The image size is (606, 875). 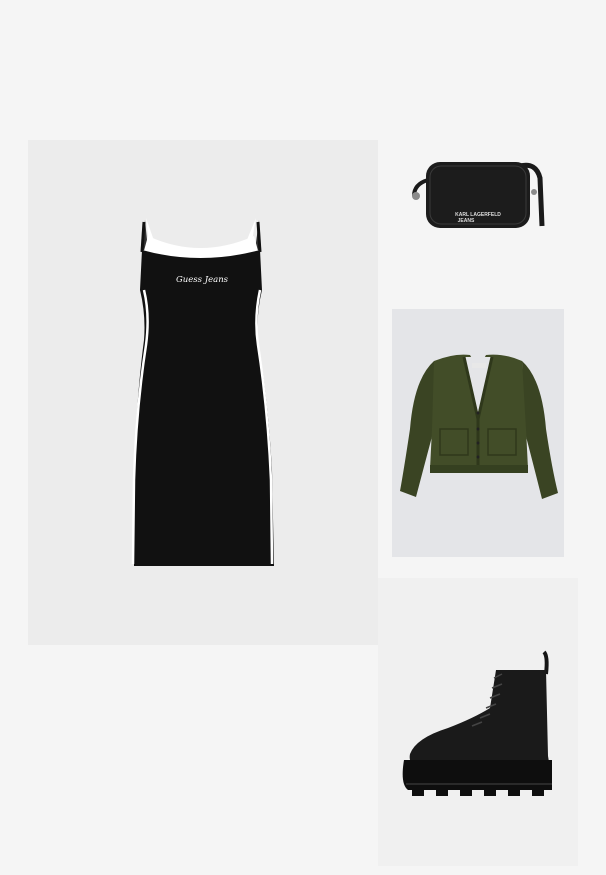 I want to click on bag-brand-line2: JEANS, so click(x=466, y=221).